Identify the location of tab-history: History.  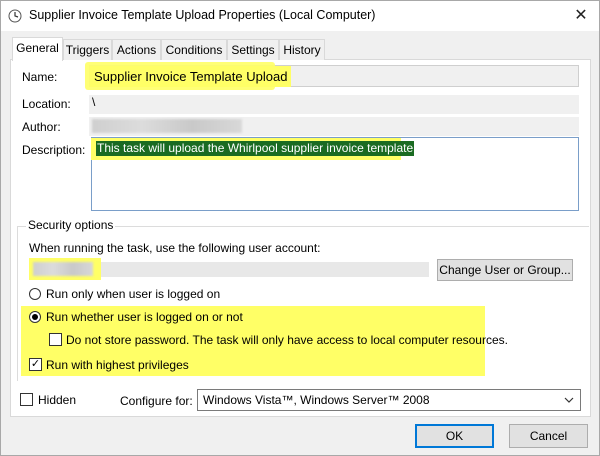
(302, 49).